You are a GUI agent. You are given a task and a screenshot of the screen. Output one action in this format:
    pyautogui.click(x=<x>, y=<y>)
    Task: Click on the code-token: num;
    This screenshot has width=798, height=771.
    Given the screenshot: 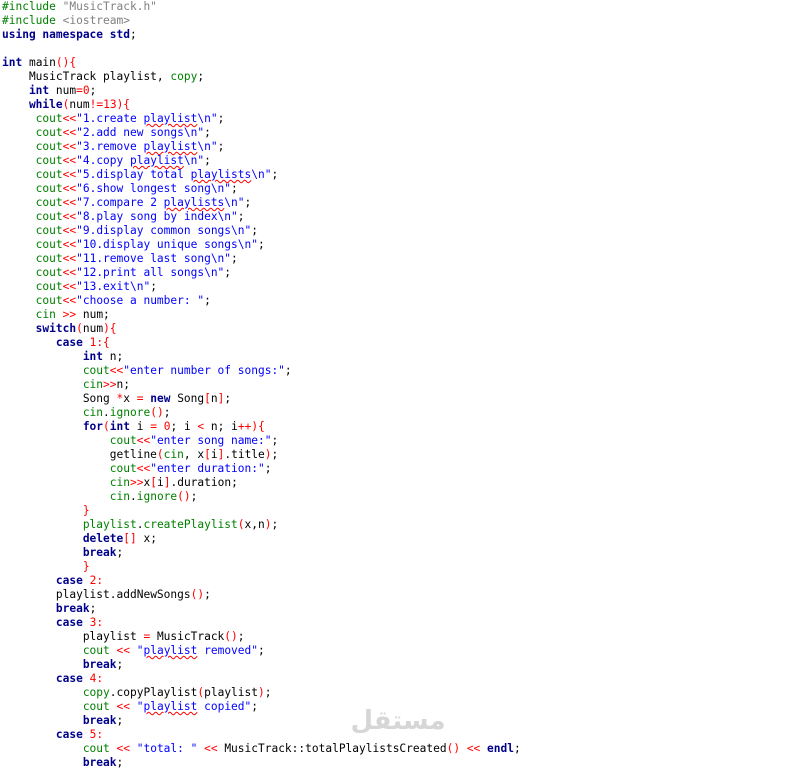 What is the action you would take?
    pyautogui.click(x=93, y=314)
    